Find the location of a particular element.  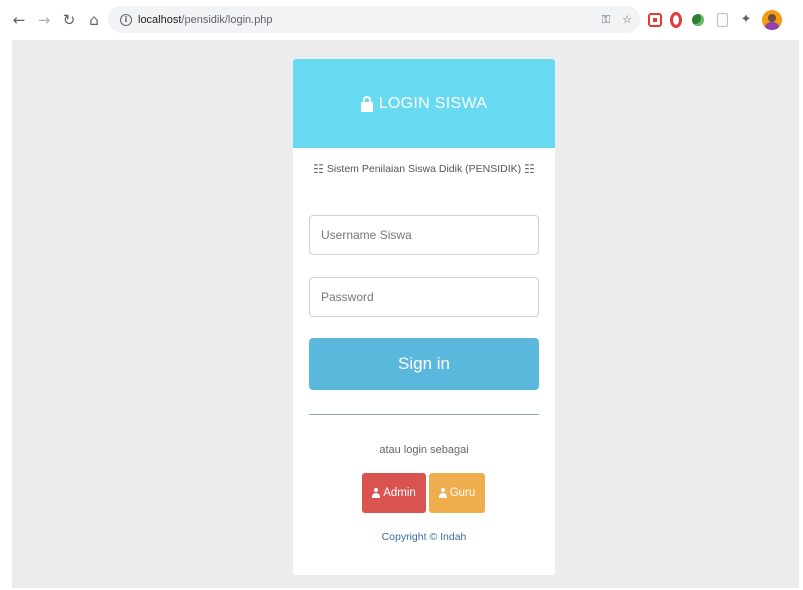

role-buttons: Admin Guru is located at coordinates (423, 493).